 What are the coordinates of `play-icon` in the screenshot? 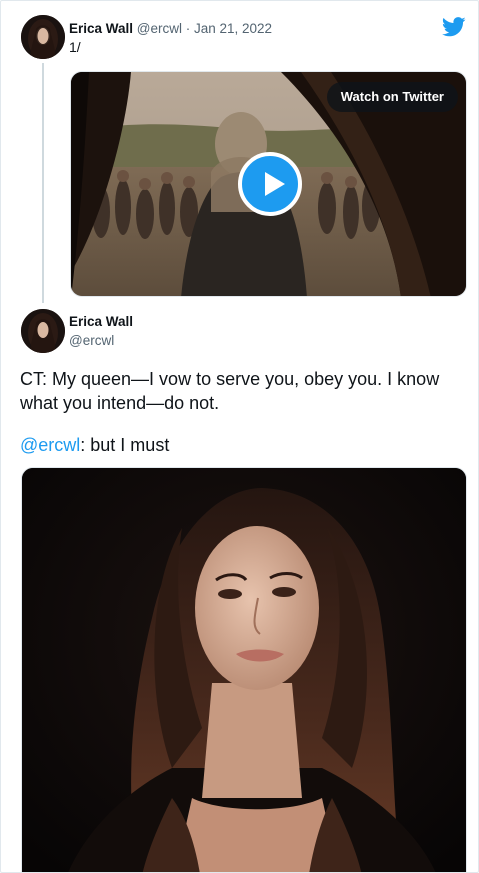 It's located at (270, 184).